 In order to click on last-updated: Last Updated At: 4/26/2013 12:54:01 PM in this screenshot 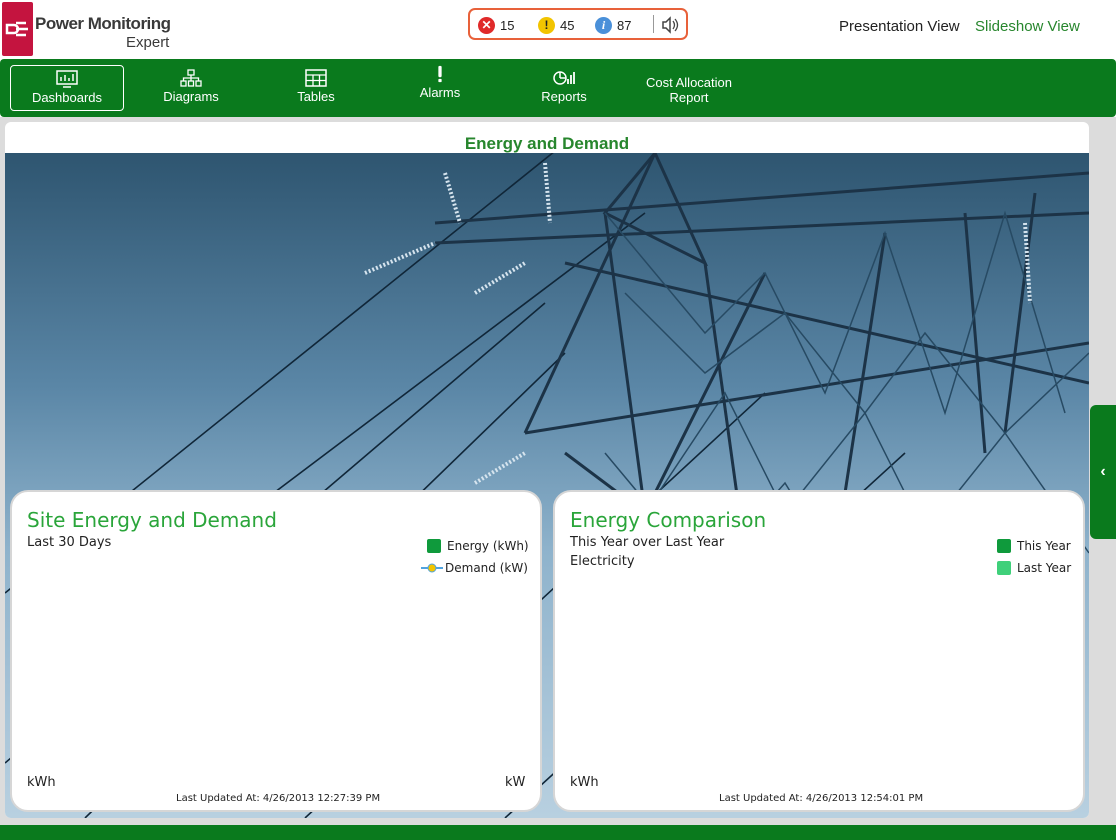, I will do `click(821, 798)`.